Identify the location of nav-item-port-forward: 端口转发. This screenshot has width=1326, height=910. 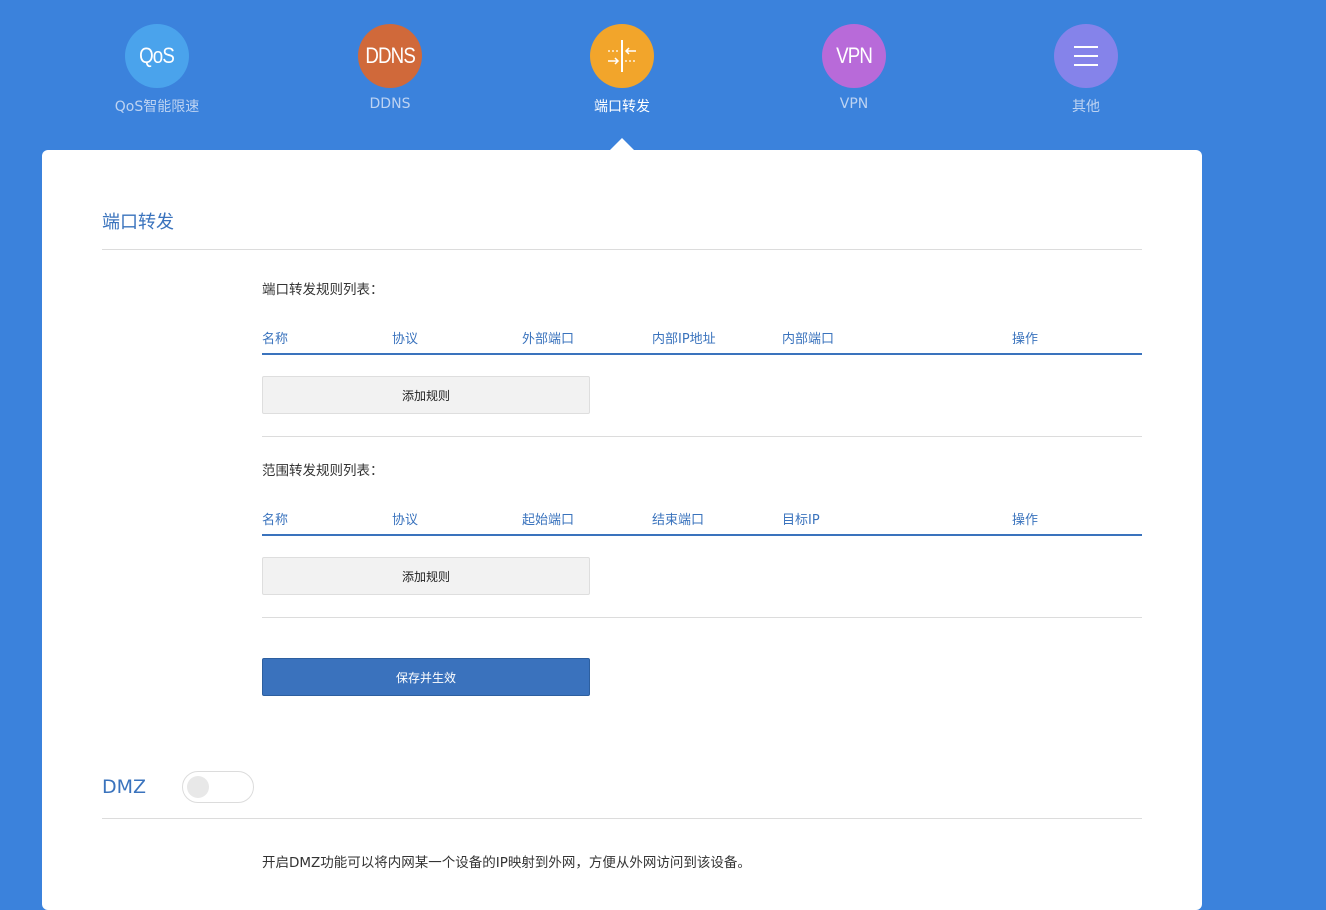
(622, 70).